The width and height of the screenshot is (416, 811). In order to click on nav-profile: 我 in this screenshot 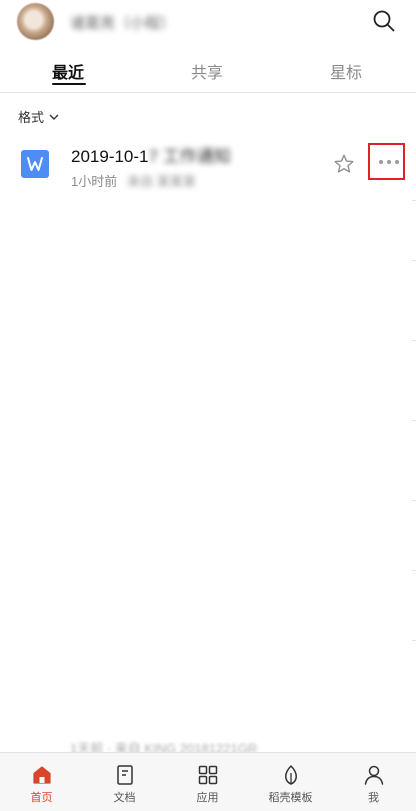, I will do `click(373, 782)`.